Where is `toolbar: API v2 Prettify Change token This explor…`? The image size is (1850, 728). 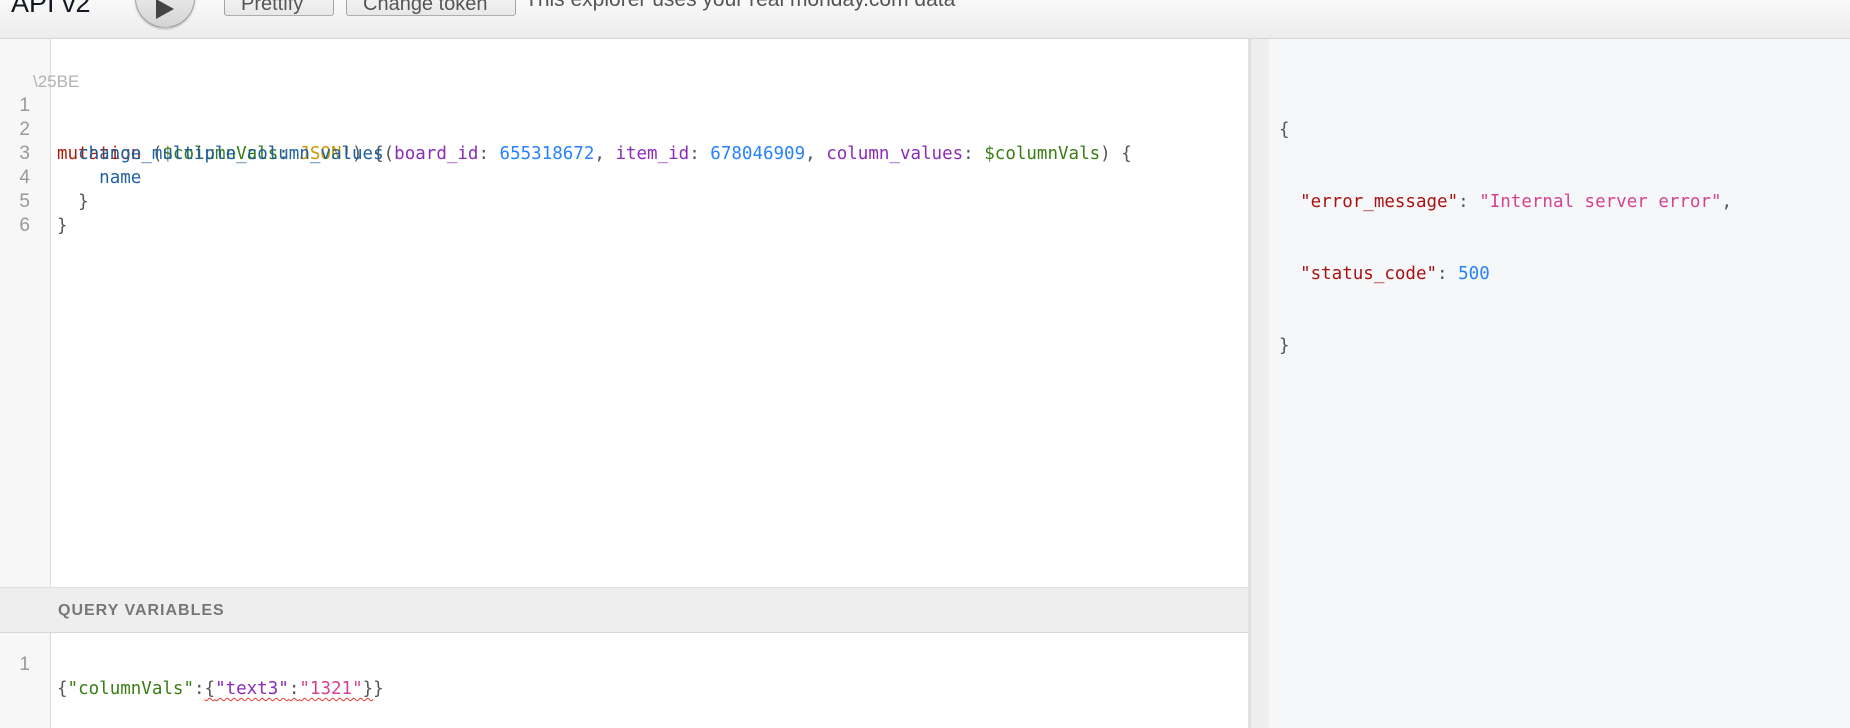
toolbar: API v2 Prettify Change token This explor… is located at coordinates (925, 19).